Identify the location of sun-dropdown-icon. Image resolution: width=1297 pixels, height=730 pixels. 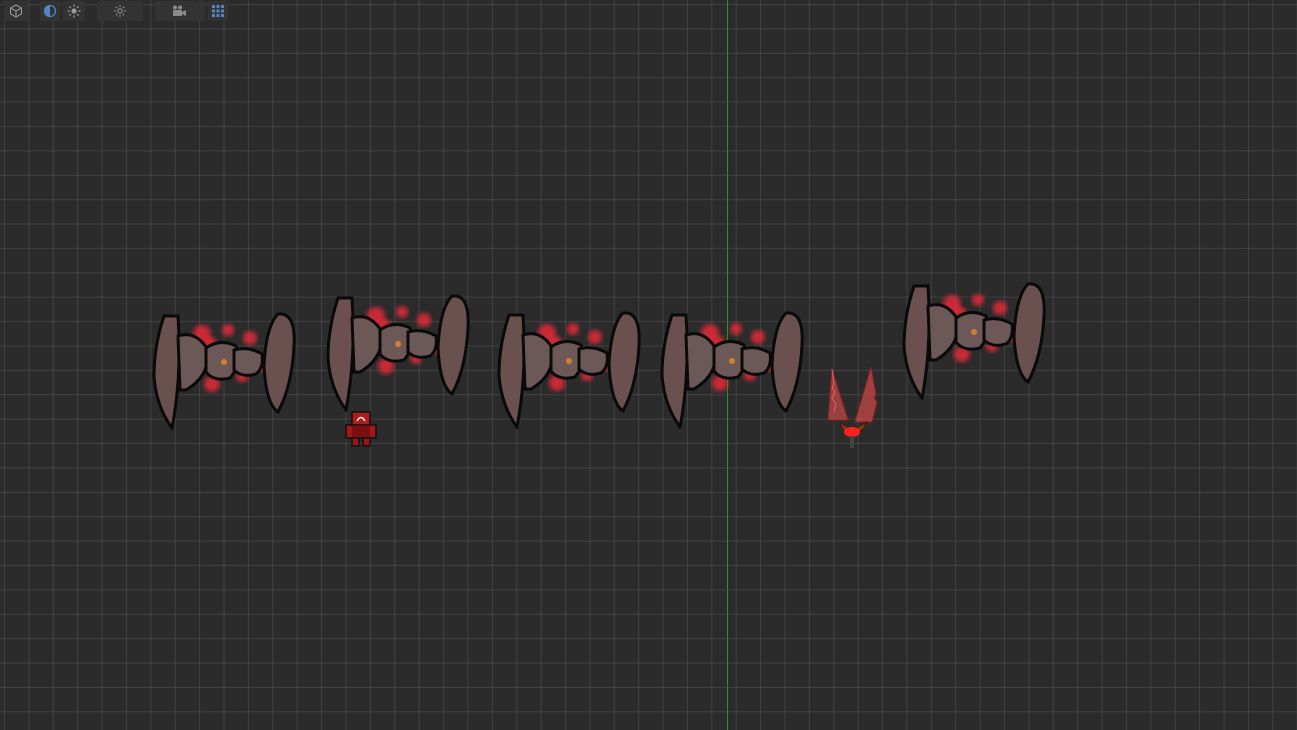
(120, 11).